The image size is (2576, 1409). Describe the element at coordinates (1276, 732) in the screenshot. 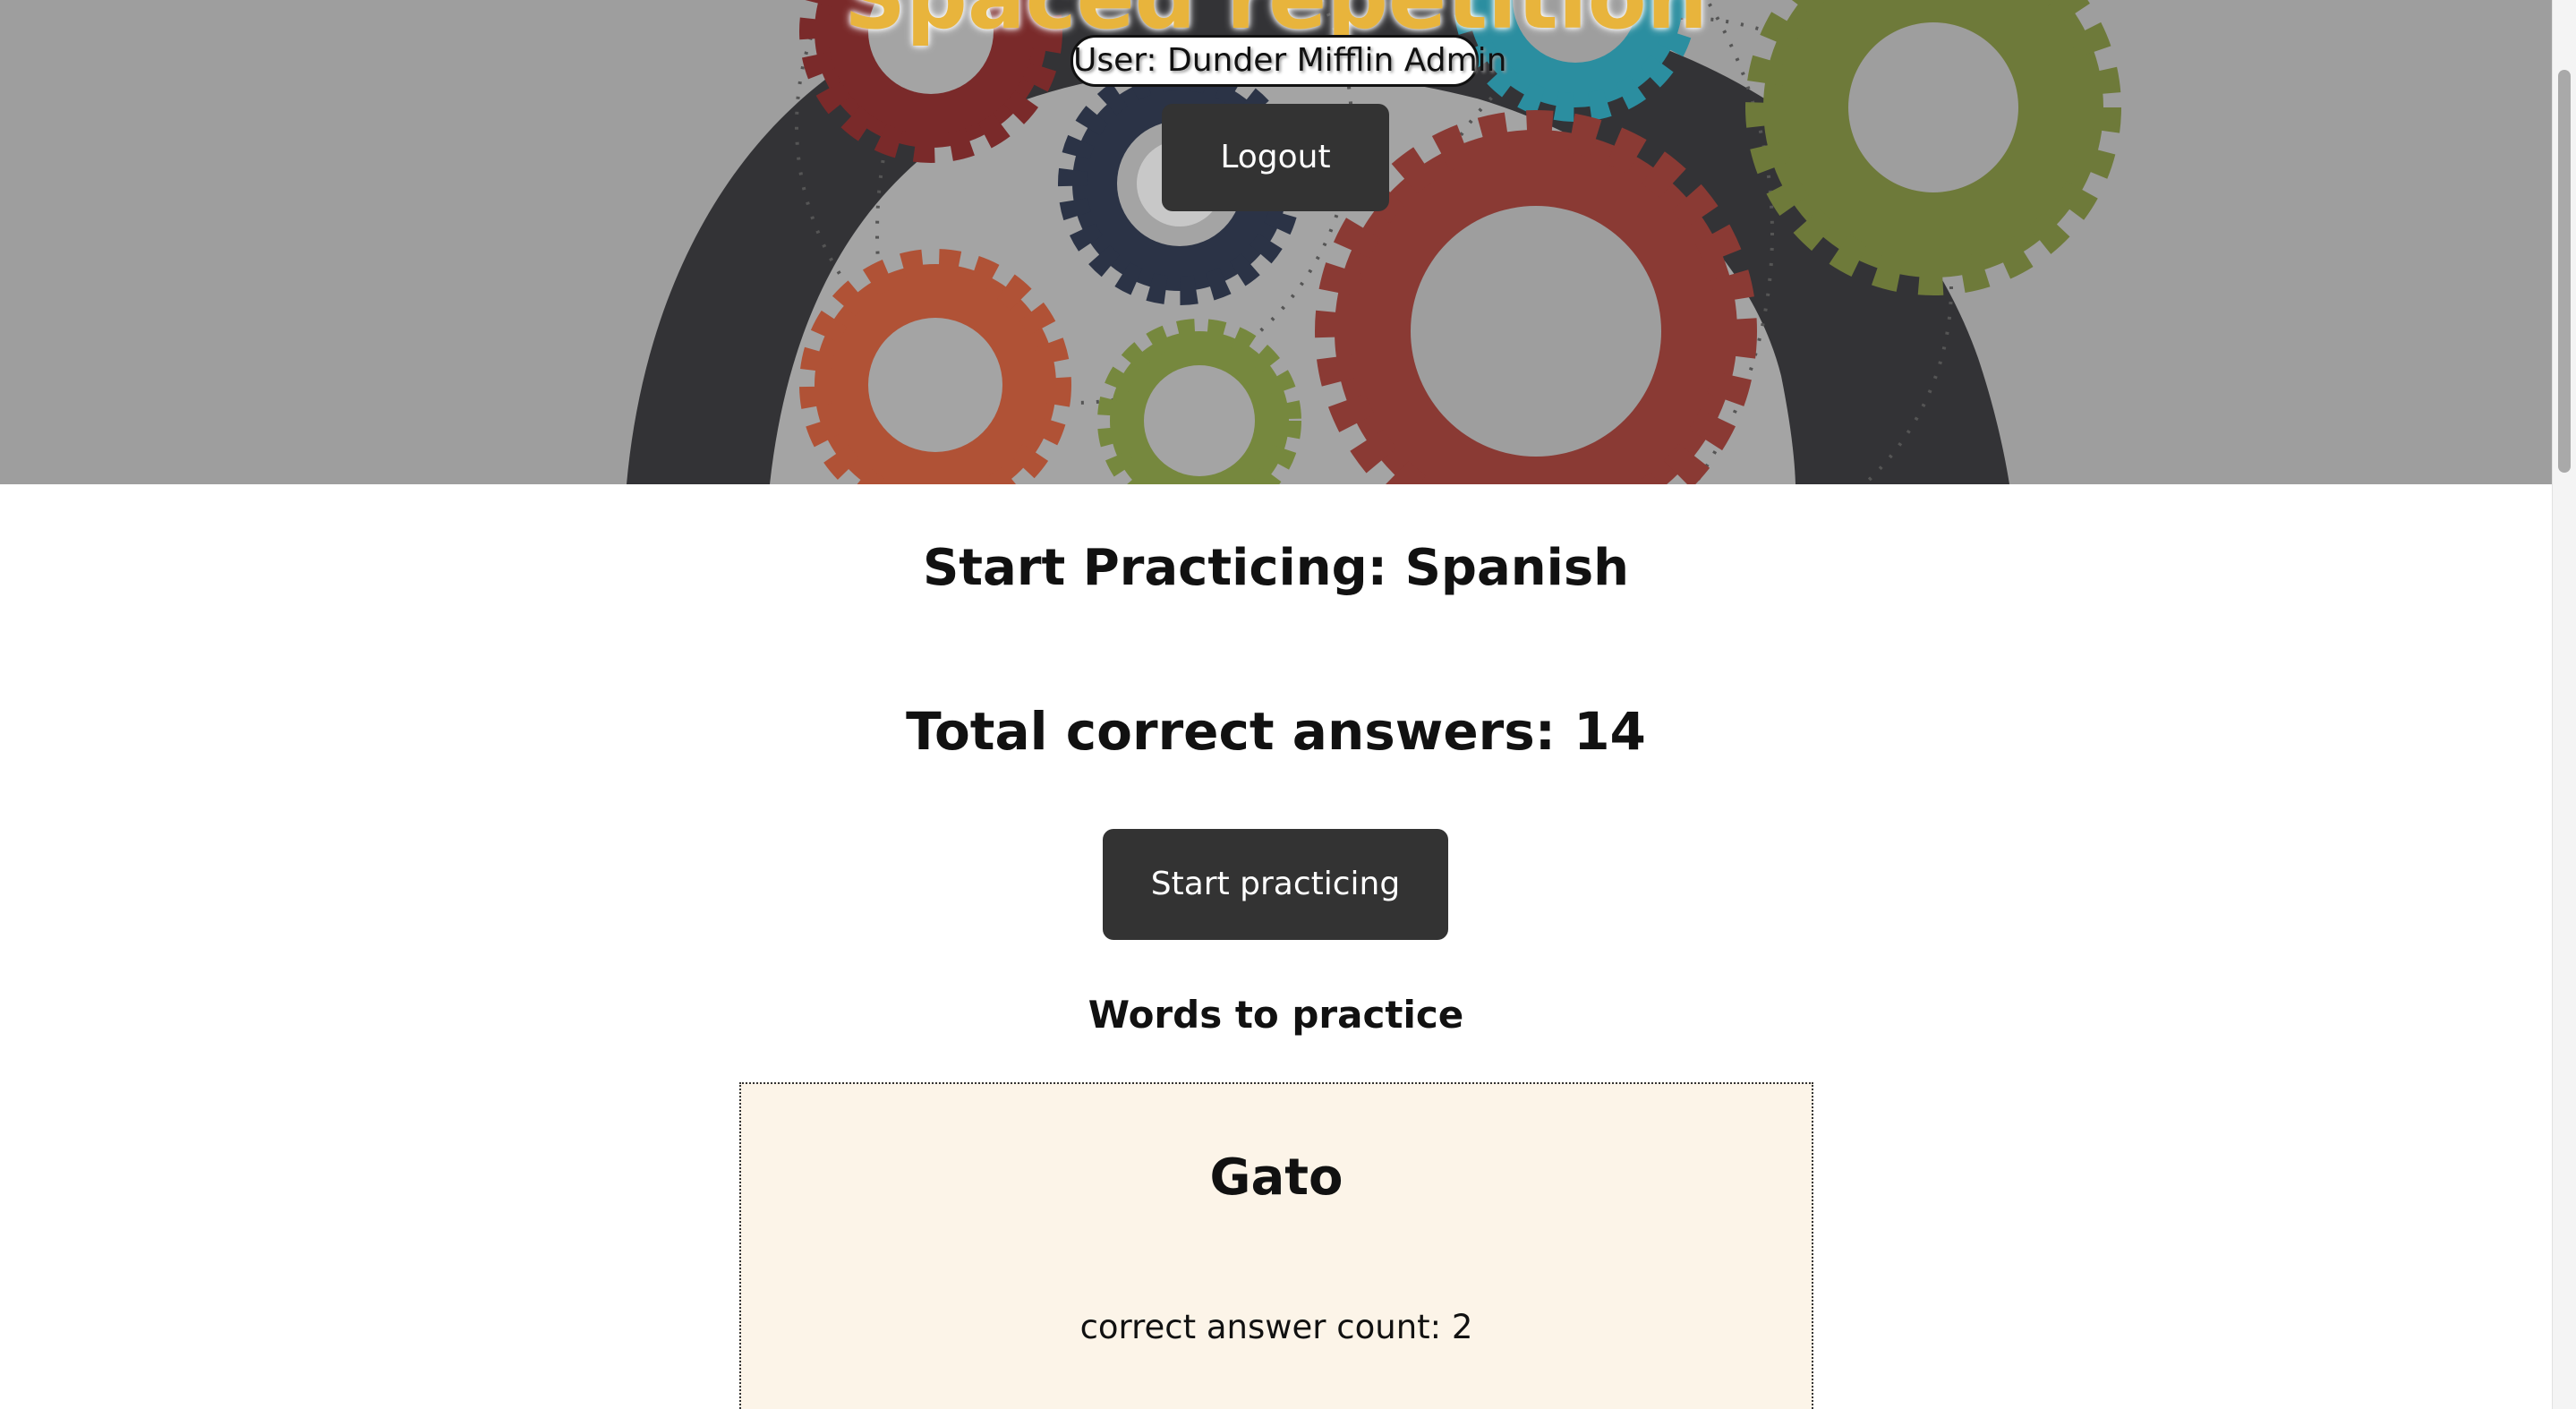

I see `total-correct-heading: Total correct answers: 14` at that location.